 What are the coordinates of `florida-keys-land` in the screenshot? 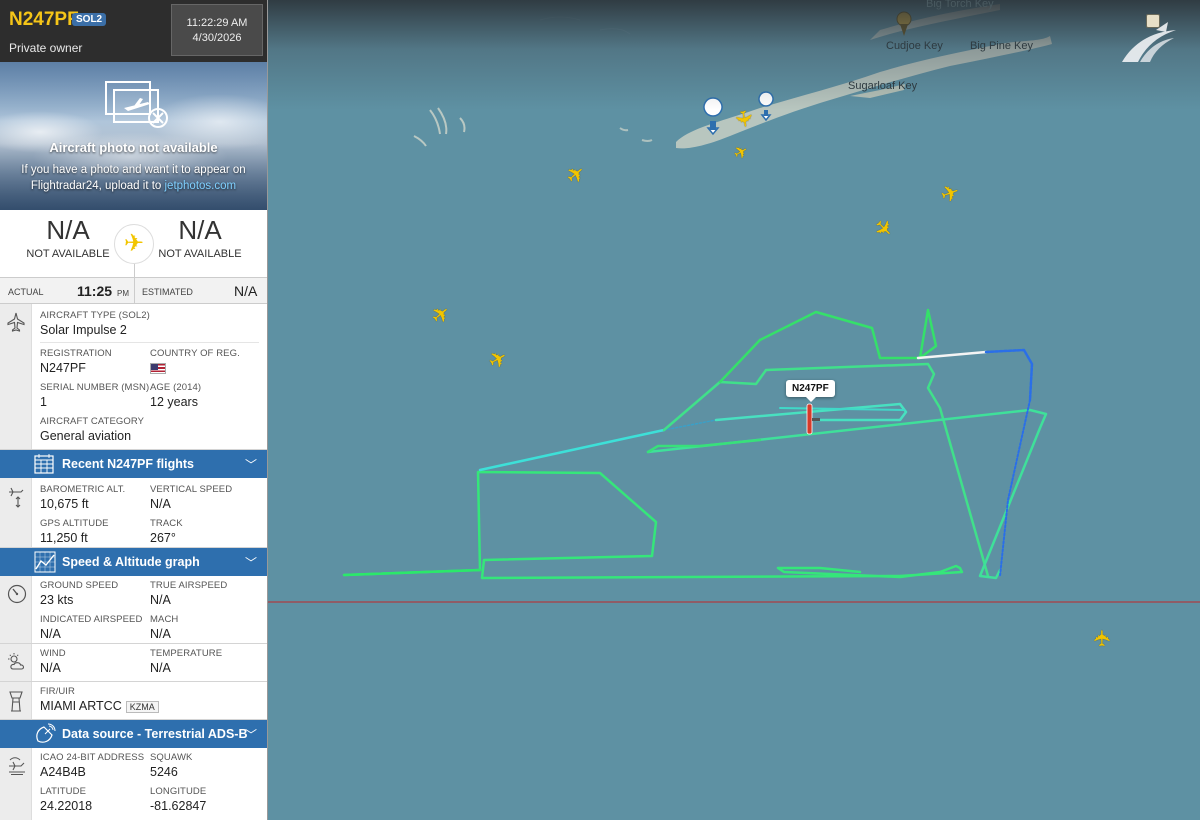 It's located at (864, 92).